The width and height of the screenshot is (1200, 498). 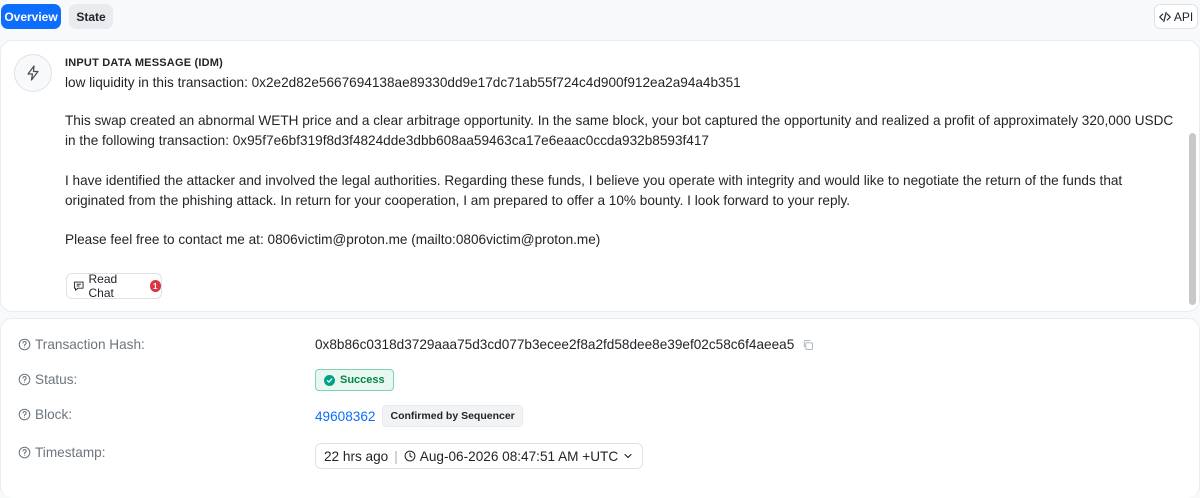 What do you see at coordinates (356, 456) in the screenshot?
I see `timestamp-relative: 22 hrs ago` at bounding box center [356, 456].